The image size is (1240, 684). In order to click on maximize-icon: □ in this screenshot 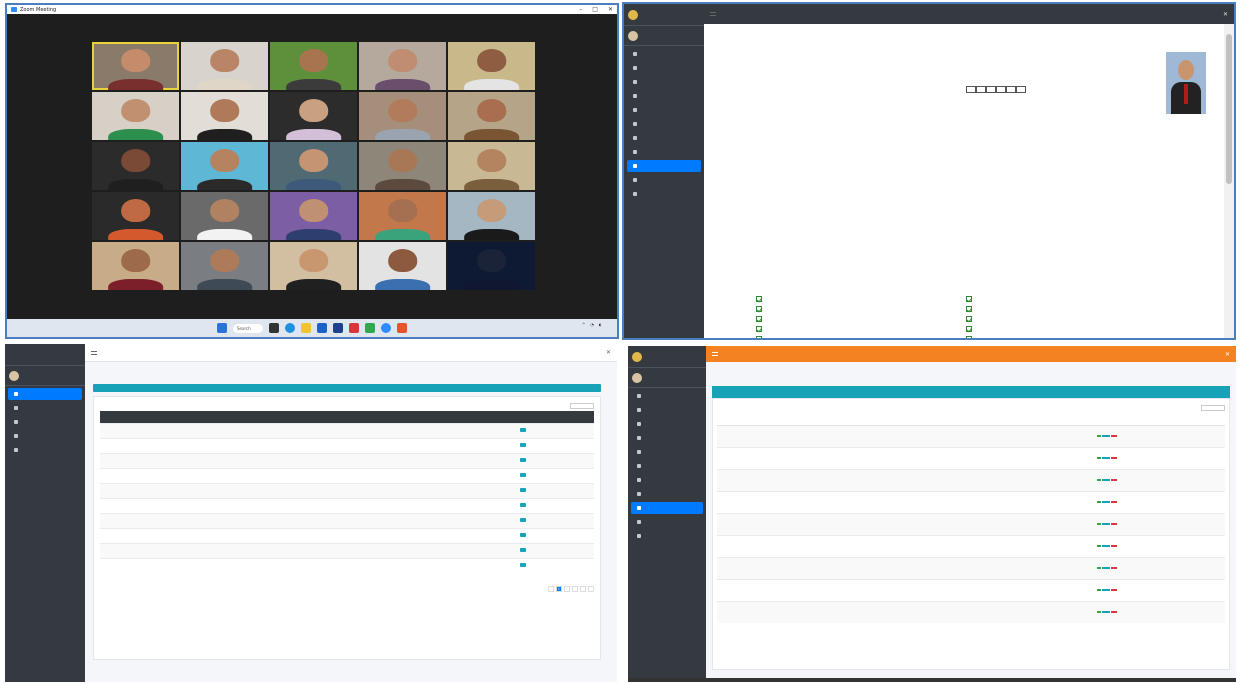, I will do `click(595, 9)`.